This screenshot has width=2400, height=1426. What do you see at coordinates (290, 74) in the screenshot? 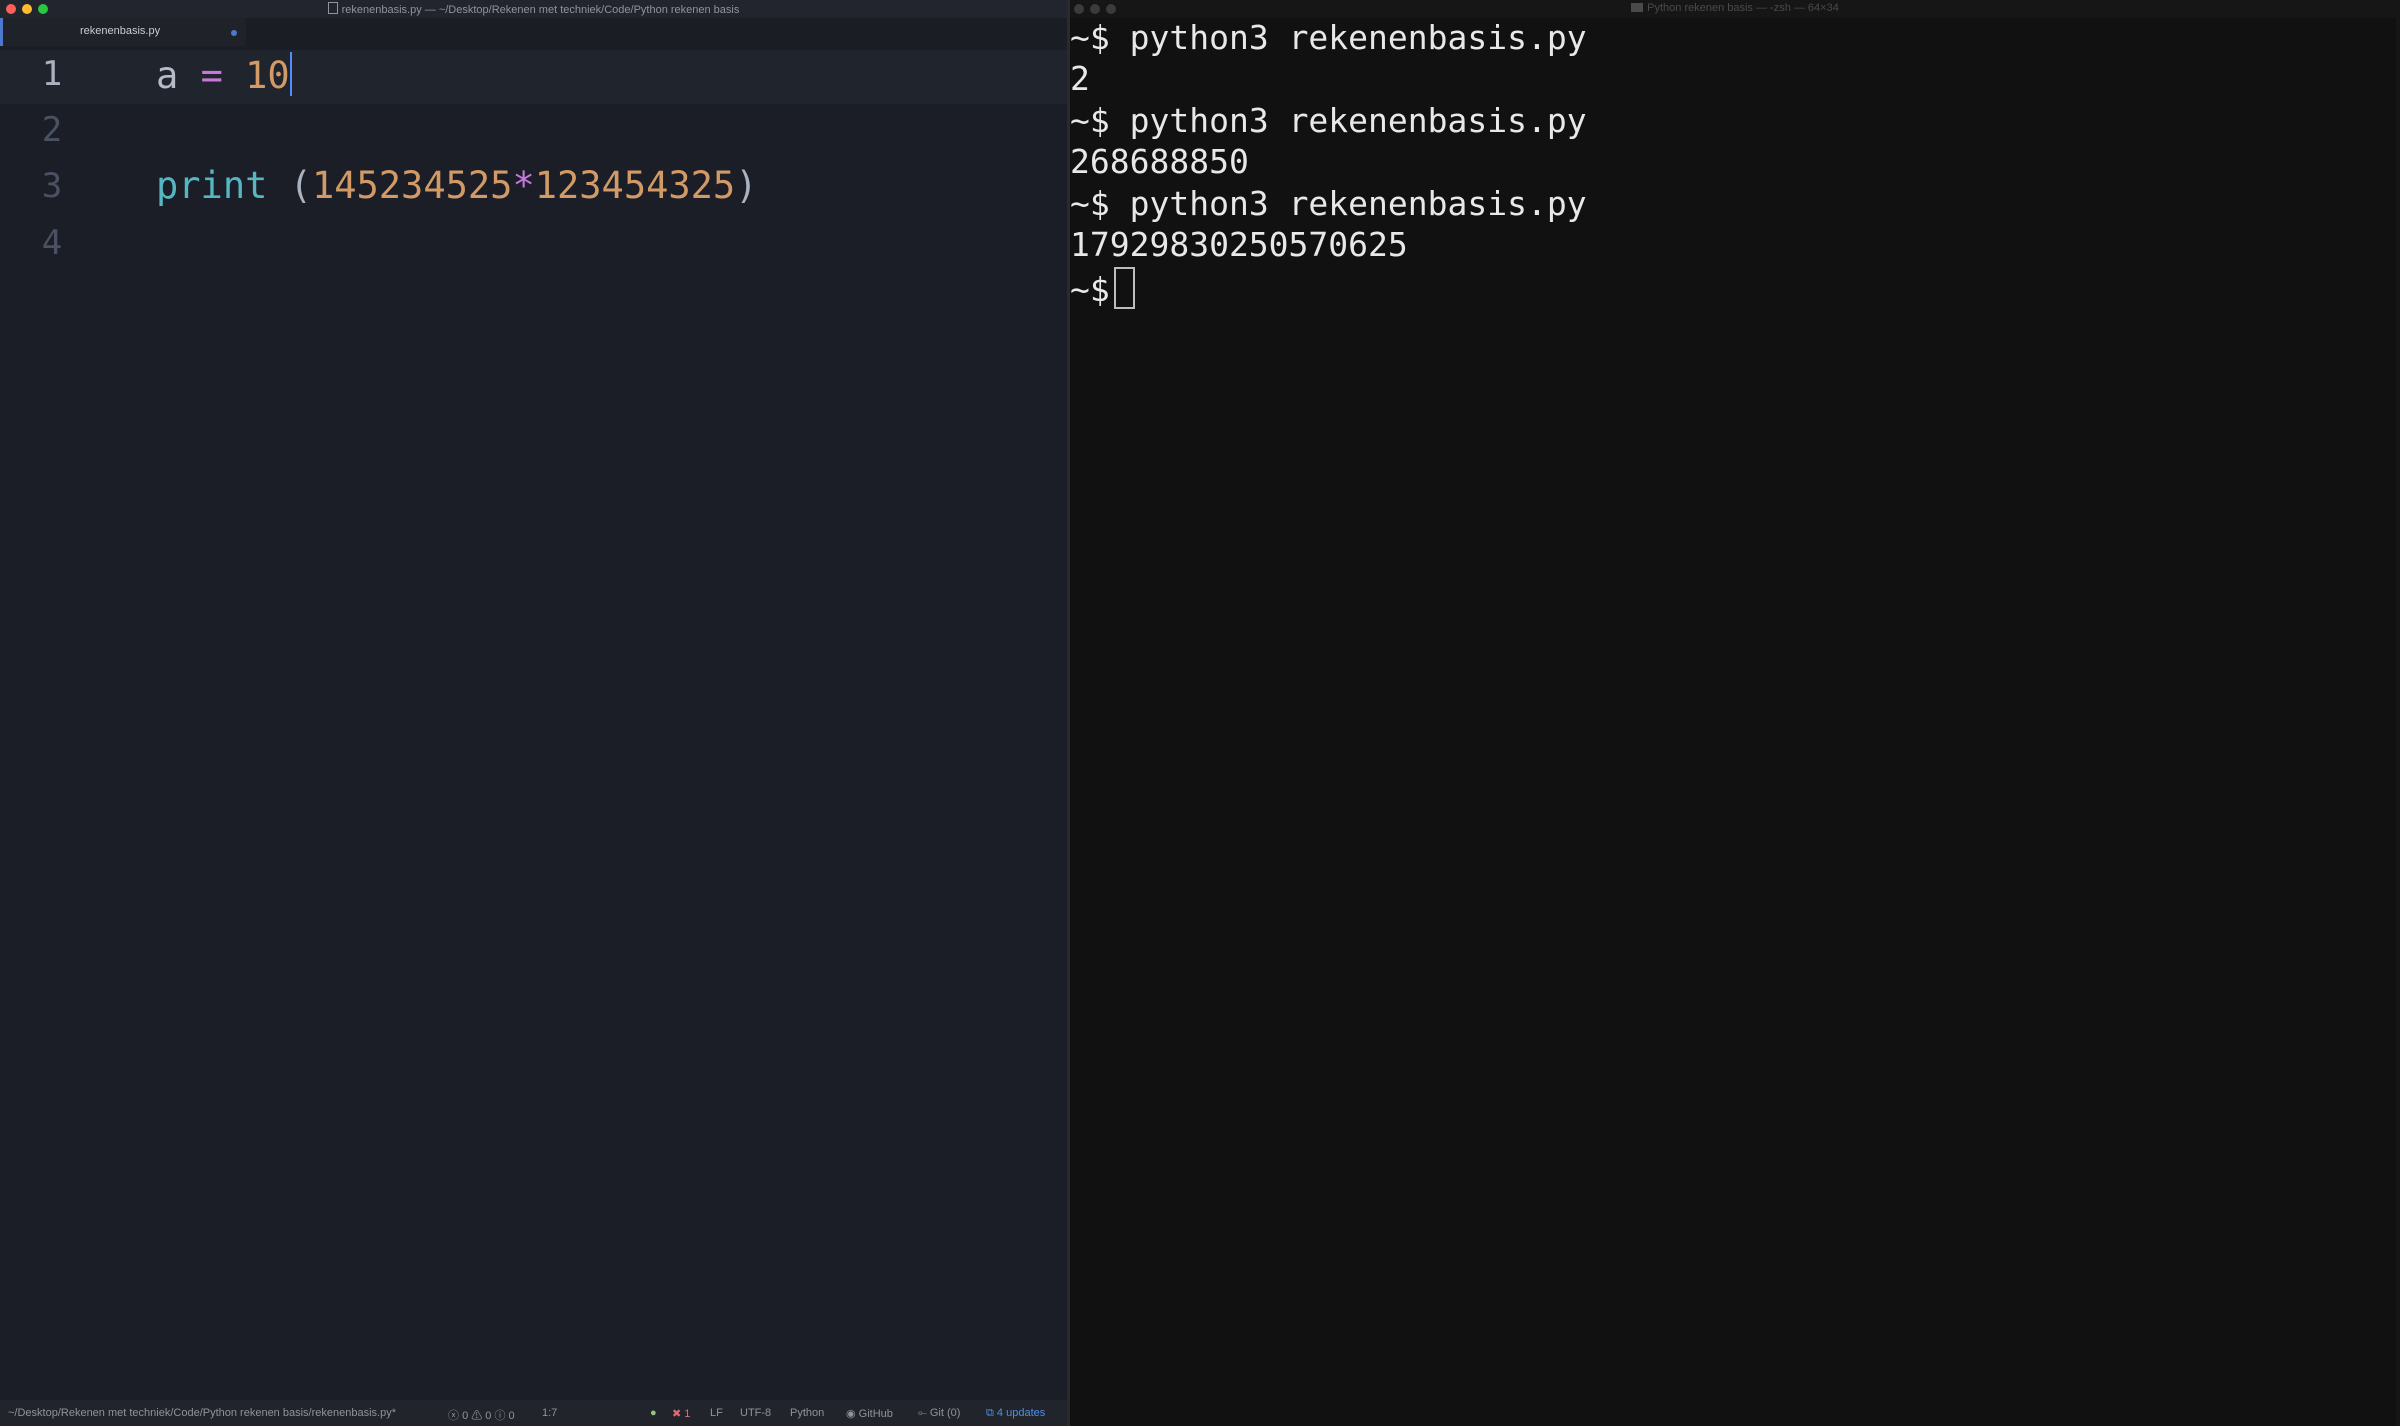
I see `text-cursor` at bounding box center [290, 74].